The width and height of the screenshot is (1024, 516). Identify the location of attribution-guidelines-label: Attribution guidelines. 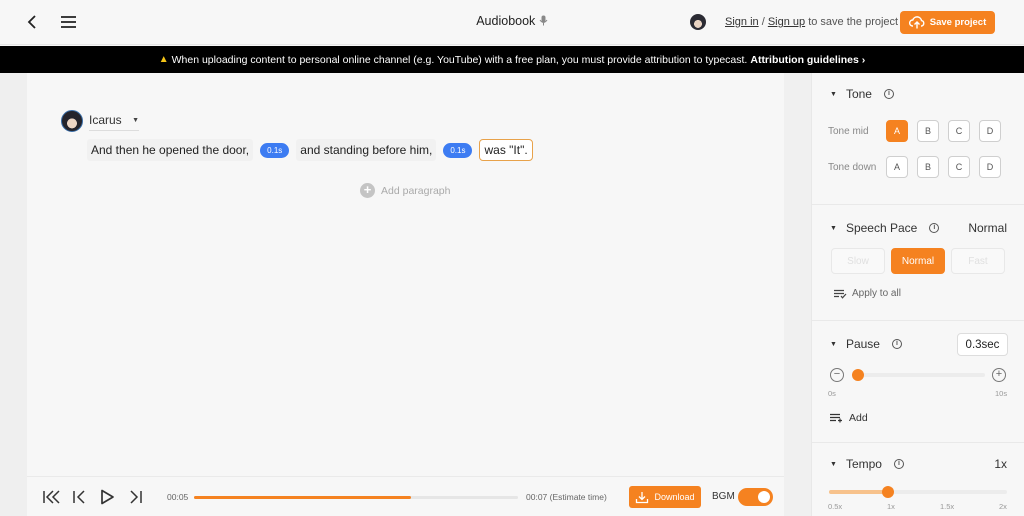
(804, 59).